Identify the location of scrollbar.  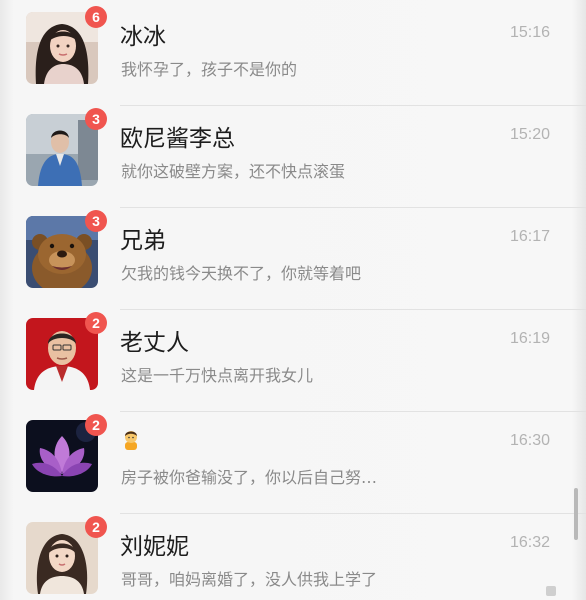
(576, 514).